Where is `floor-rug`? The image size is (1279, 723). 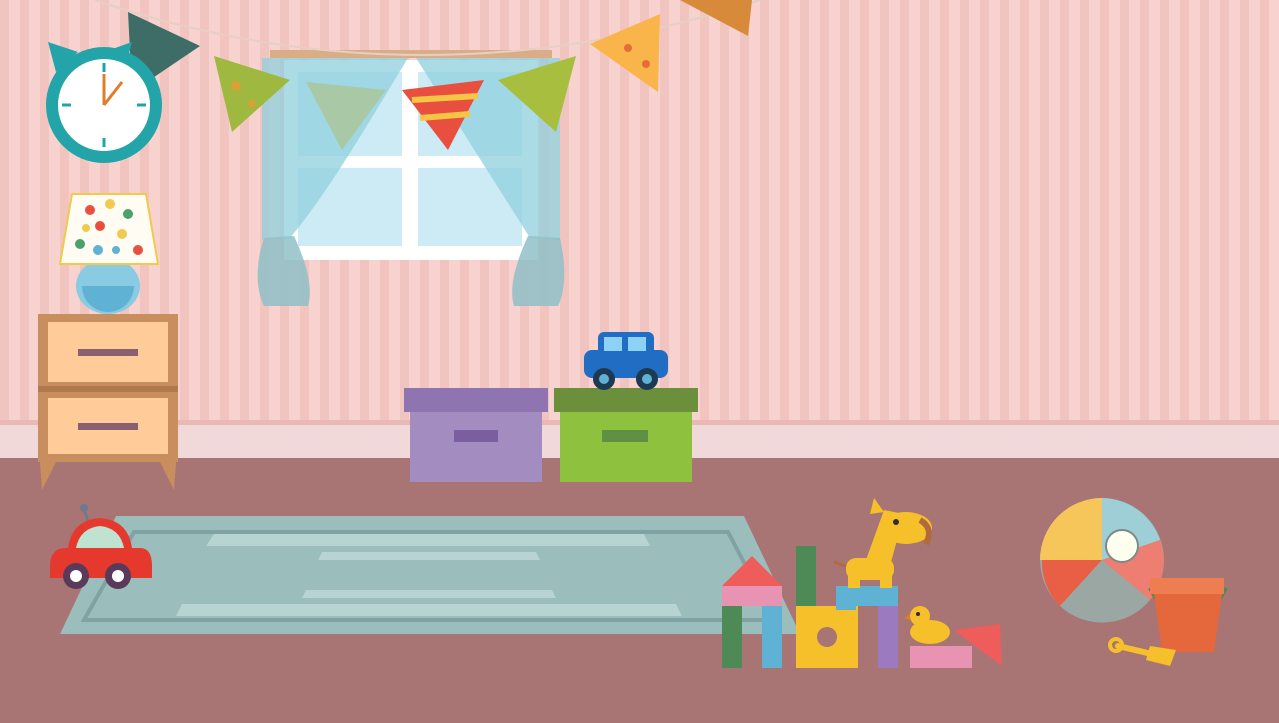 floor-rug is located at coordinates (430, 575).